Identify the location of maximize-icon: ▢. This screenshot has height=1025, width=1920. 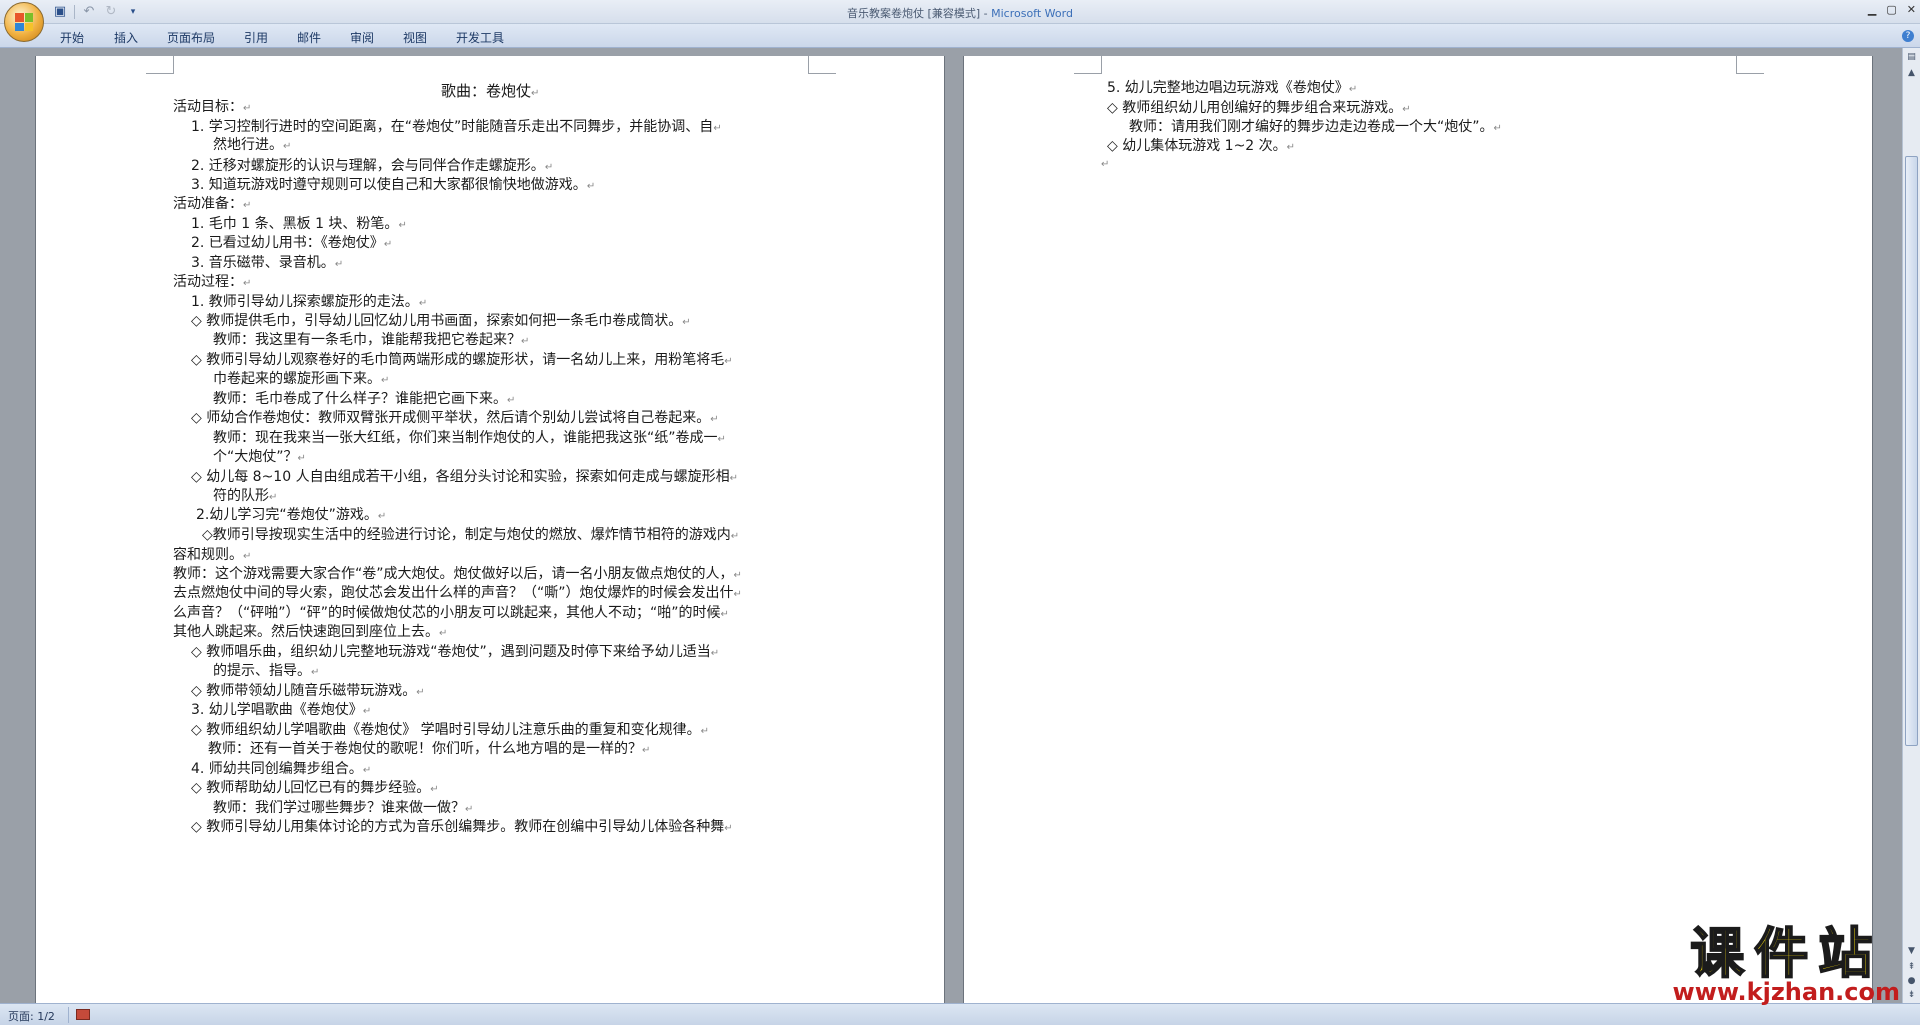
(1891, 9).